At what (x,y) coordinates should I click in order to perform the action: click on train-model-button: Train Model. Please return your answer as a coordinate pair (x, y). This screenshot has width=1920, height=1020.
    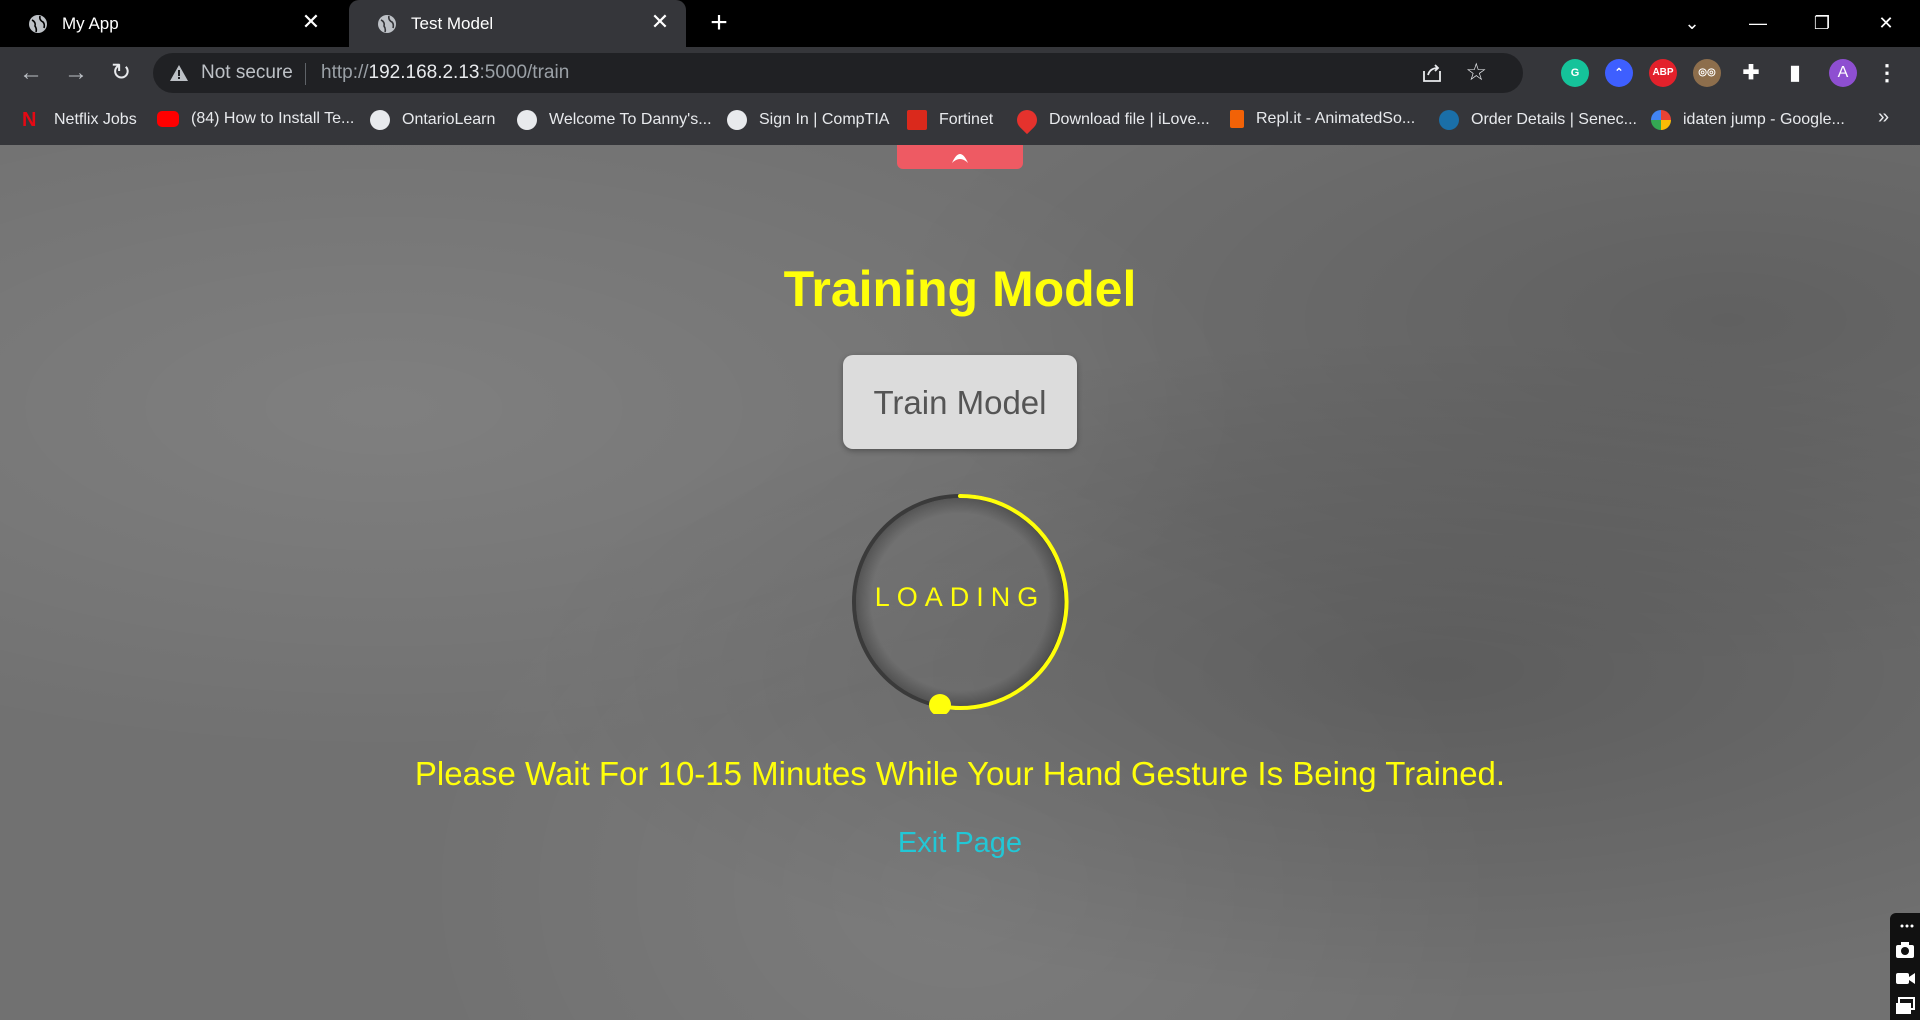
    Looking at the image, I should click on (960, 402).